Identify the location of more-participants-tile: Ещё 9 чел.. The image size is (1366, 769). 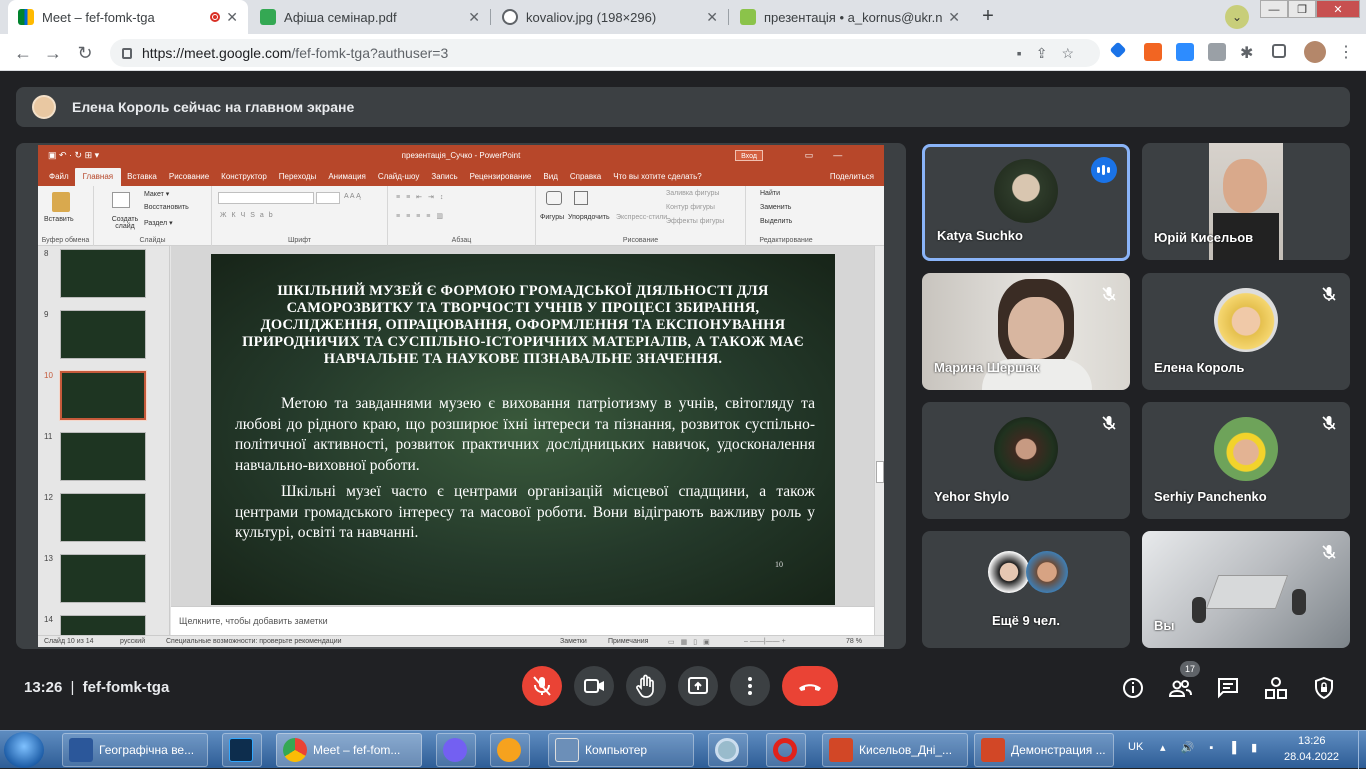
(1026, 589).